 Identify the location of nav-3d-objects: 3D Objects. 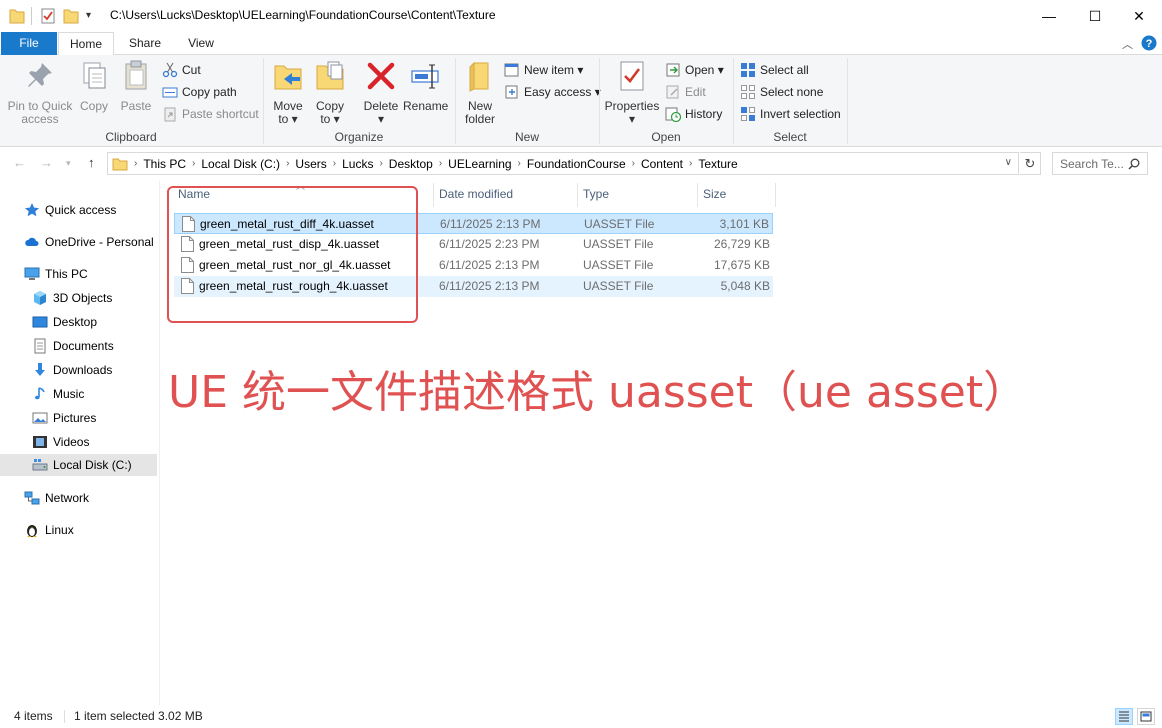
(72, 298).